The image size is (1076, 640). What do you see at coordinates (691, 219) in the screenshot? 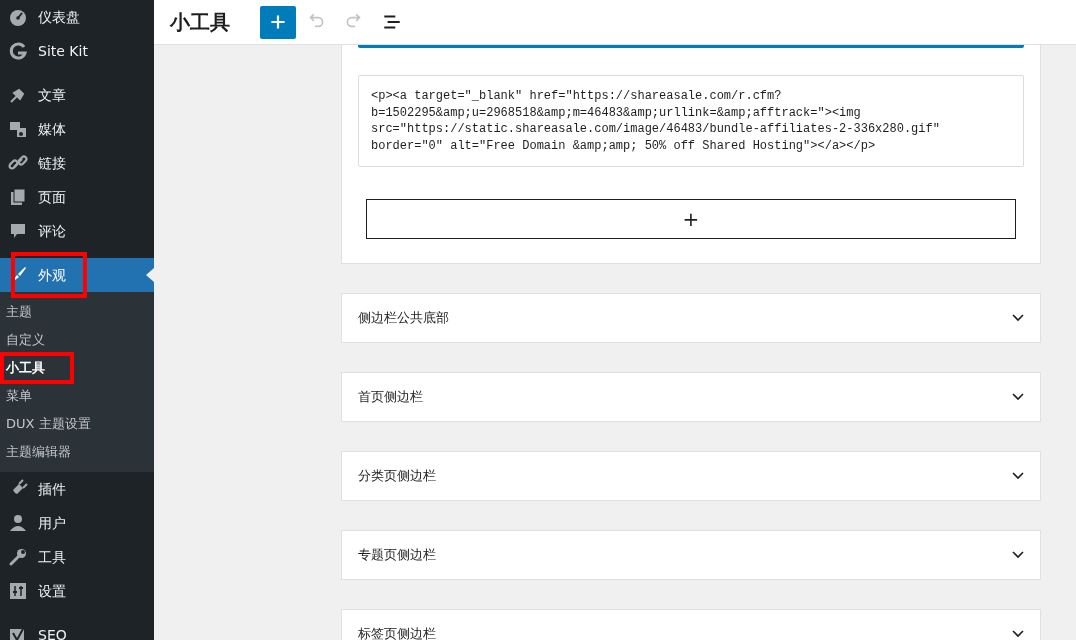
I see `add-block-button: +` at bounding box center [691, 219].